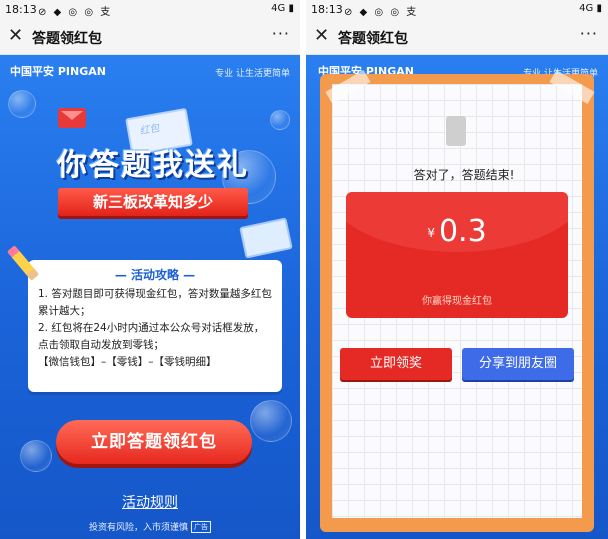 The height and width of the screenshot is (539, 608). What do you see at coordinates (155, 275) in the screenshot?
I see `guide-title: — 活动攻略 —` at bounding box center [155, 275].